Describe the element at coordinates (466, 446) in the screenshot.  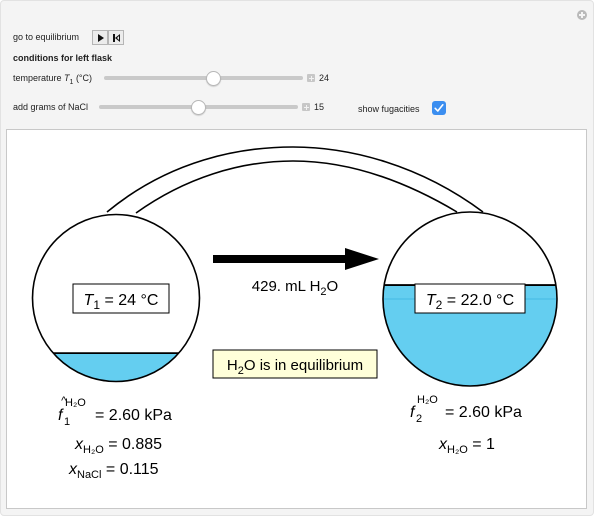
I see `right-x-h2o: xH₂O = 1` at that location.